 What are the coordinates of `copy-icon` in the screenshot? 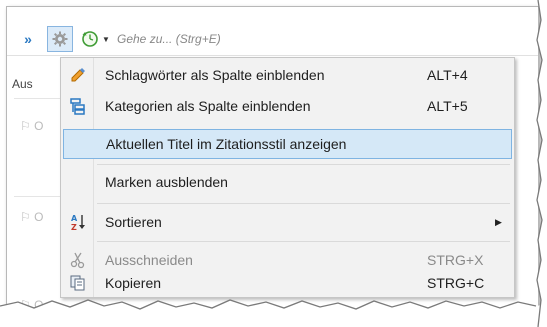 It's located at (78, 283).